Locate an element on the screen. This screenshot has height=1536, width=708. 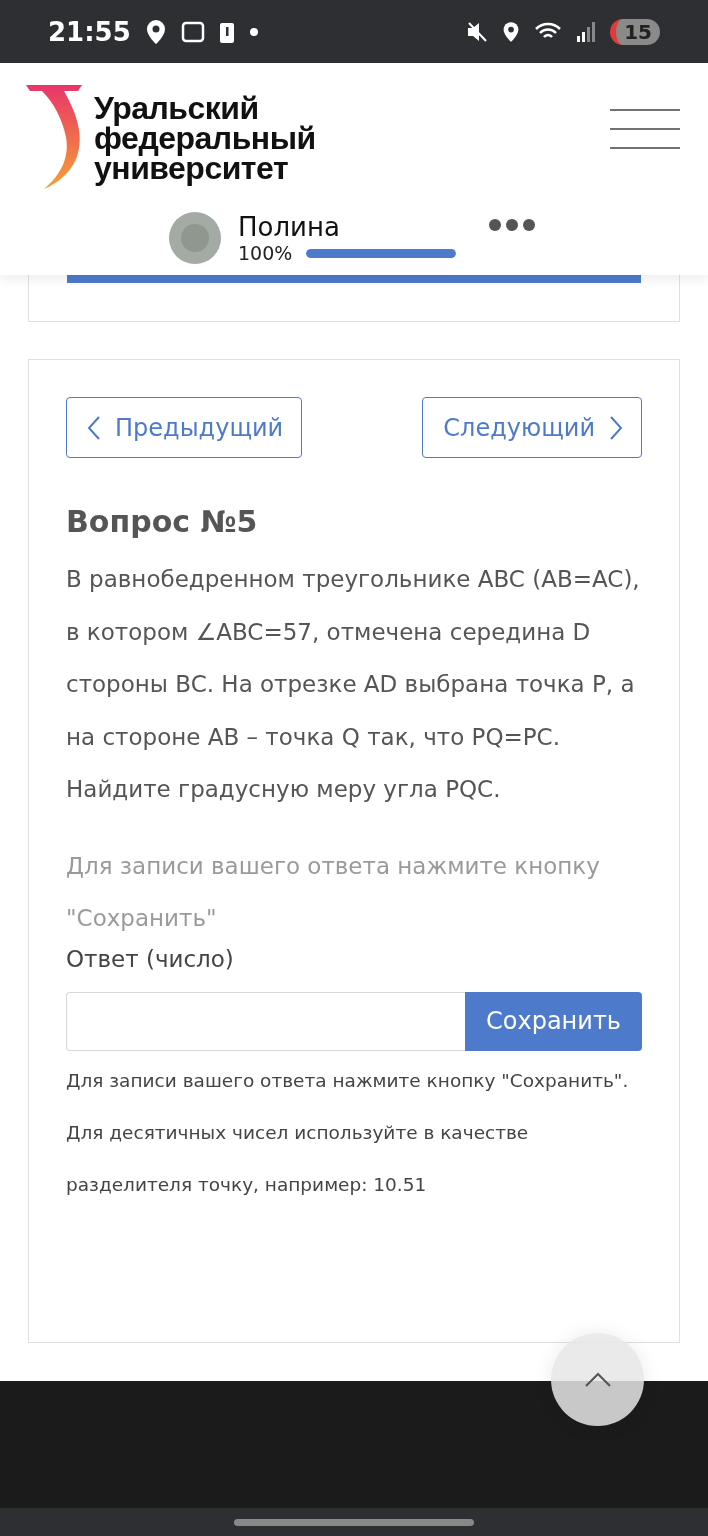
question-title: Вопрос №5 is located at coordinates (162, 521).